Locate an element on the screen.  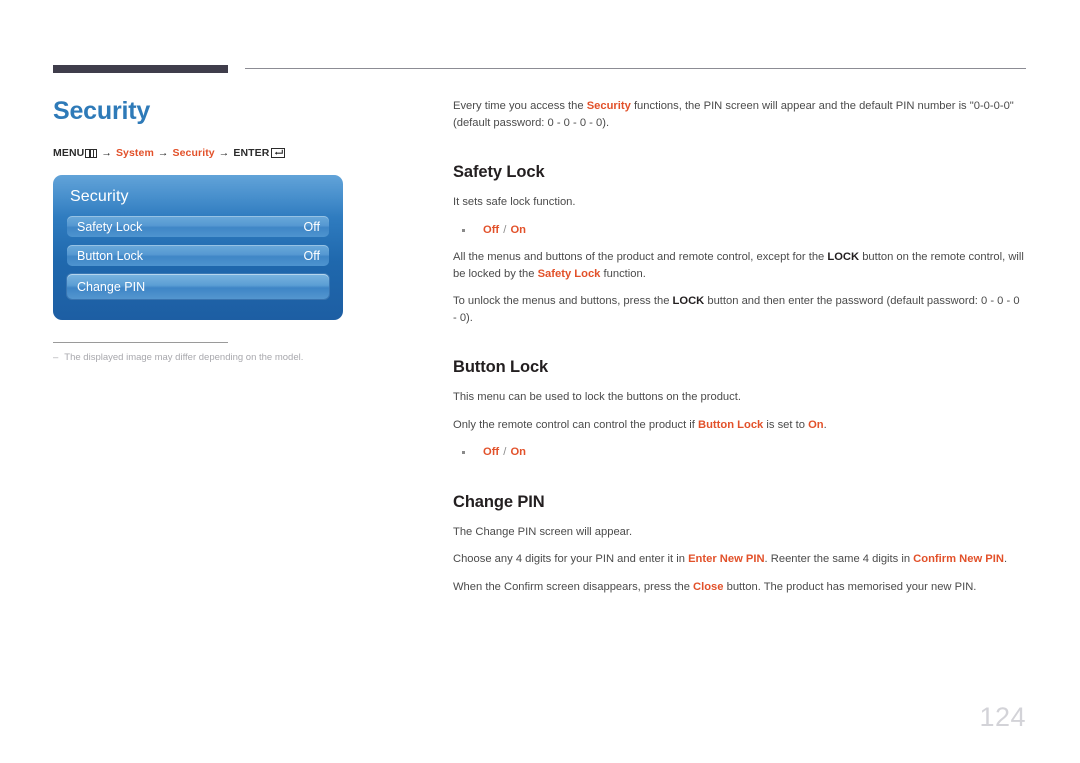
osd-row-button-lock: Button Lock Off is located at coordinates (198, 255).